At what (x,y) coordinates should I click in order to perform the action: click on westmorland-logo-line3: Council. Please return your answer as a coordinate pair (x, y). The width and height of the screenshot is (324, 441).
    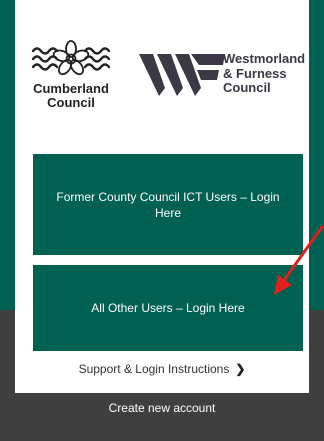
    Looking at the image, I should click on (247, 87).